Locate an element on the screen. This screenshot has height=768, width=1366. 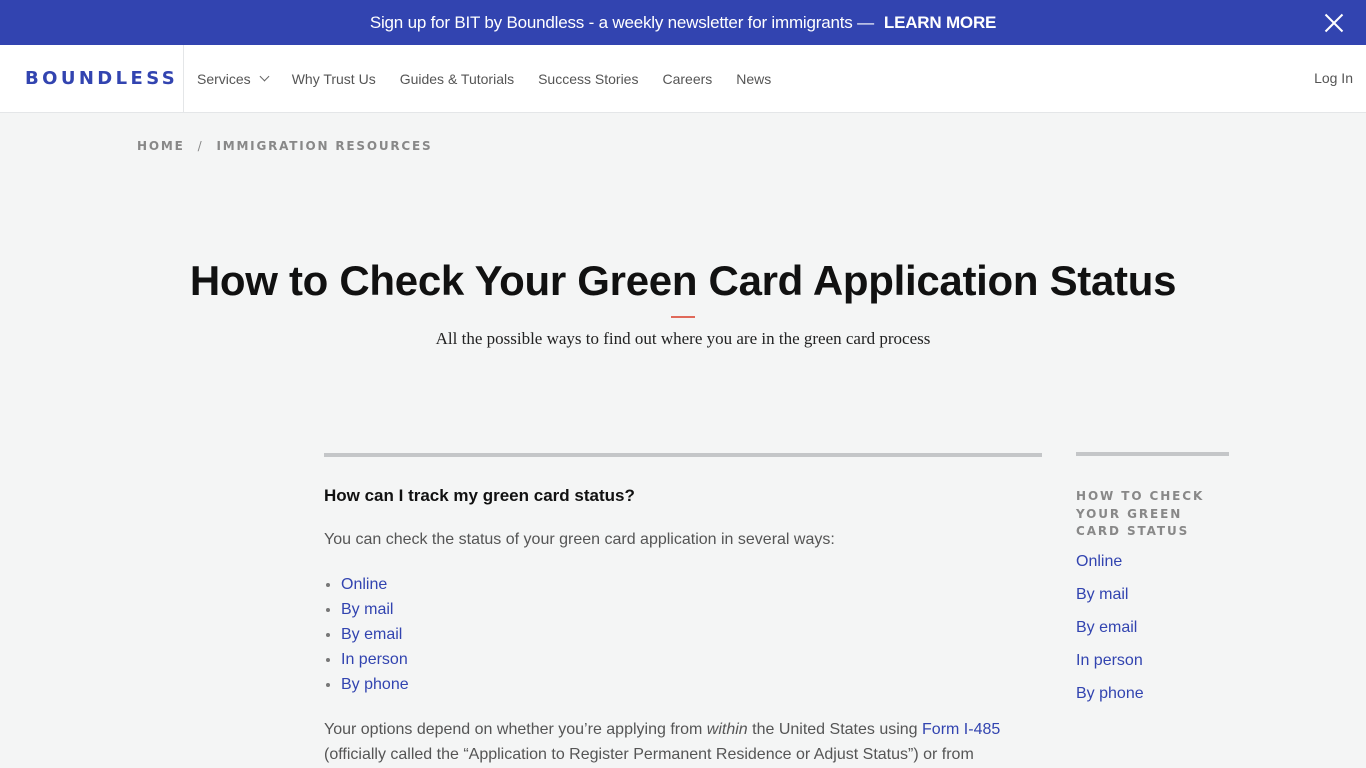
list-item: By mail is located at coordinates (683, 609).